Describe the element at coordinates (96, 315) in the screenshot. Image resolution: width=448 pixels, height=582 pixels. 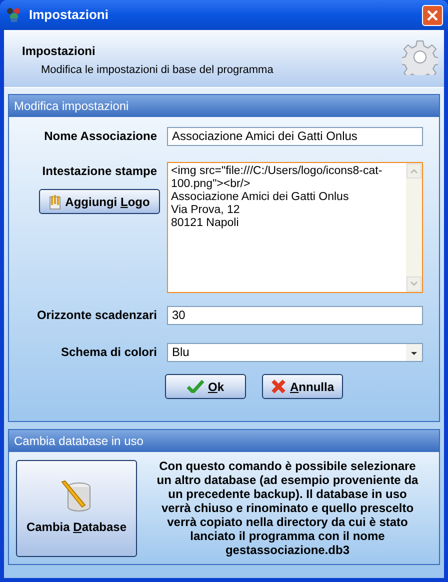
I see `field-label: Orizzonte scadenzari` at that location.